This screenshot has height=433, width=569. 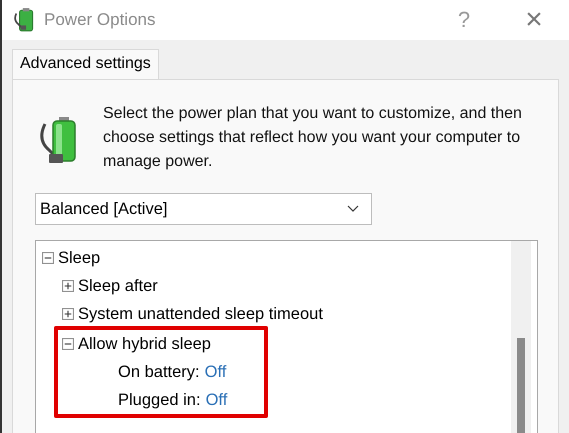 What do you see at coordinates (159, 400) in the screenshot?
I see `setting-label: Plugged in:` at bounding box center [159, 400].